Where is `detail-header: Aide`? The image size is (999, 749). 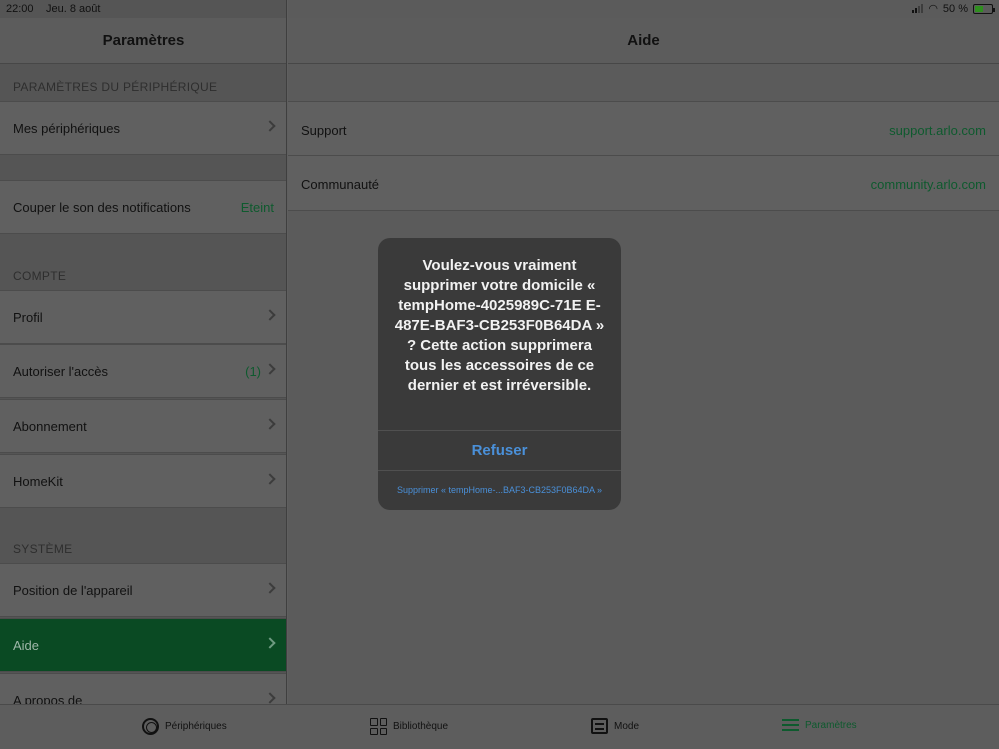
detail-header: Aide is located at coordinates (643, 41).